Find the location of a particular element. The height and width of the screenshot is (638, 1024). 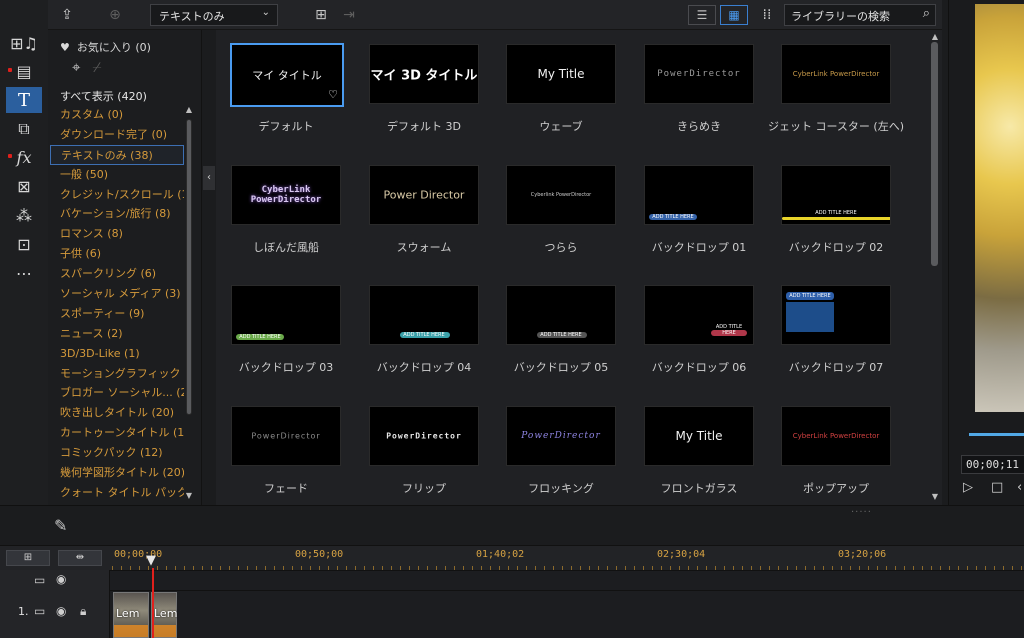

show-all-row: すべて表示 (420) is located at coordinates (103, 96).